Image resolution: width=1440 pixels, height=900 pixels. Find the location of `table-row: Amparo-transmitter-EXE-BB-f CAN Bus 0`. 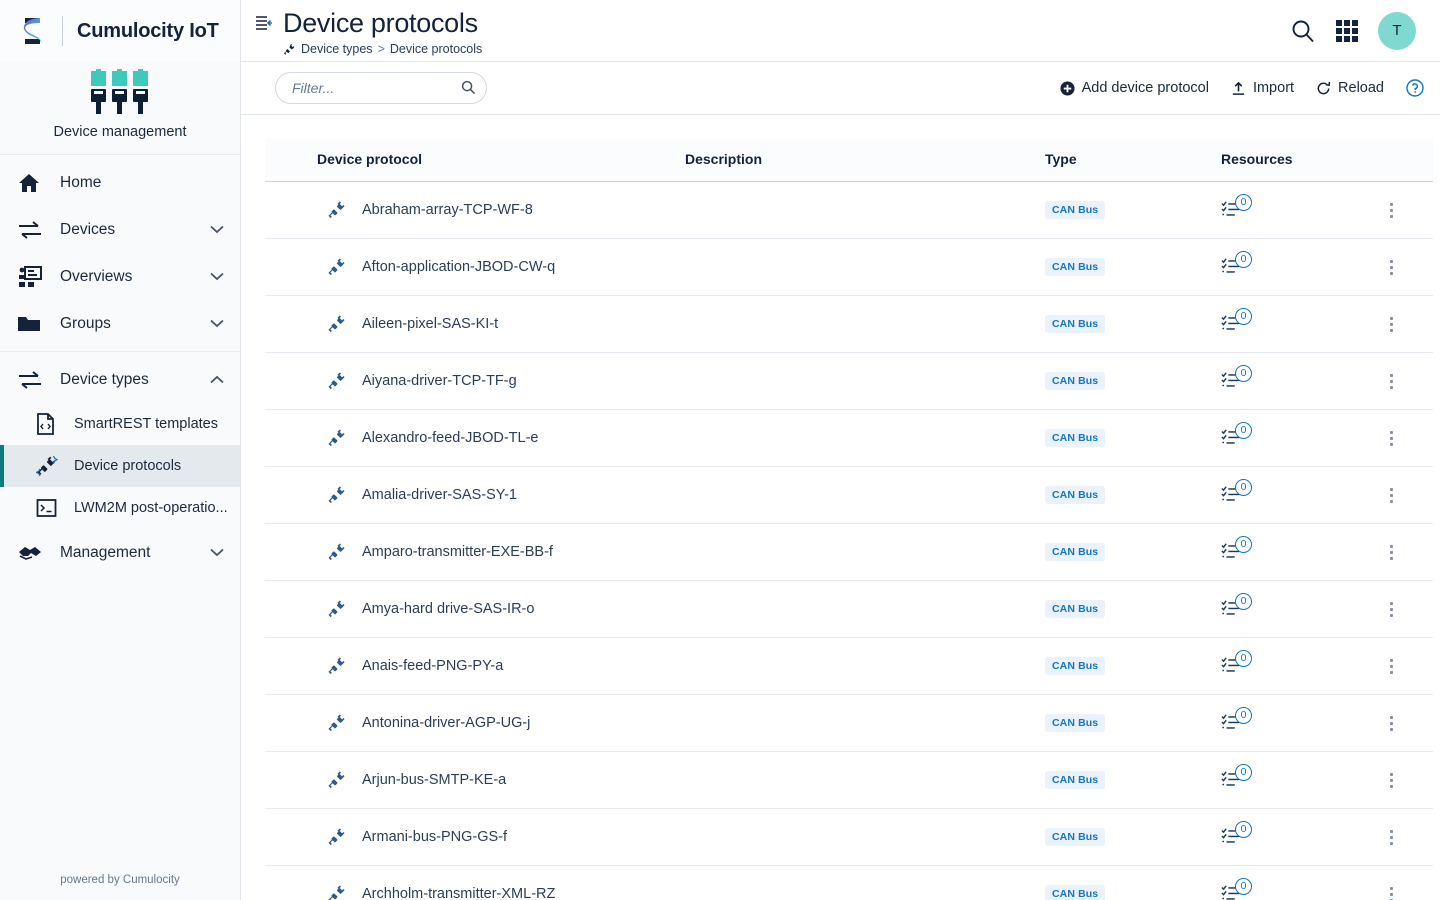

table-row: Amparo-transmitter-EXE-BB-f CAN Bus 0 is located at coordinates (849, 552).